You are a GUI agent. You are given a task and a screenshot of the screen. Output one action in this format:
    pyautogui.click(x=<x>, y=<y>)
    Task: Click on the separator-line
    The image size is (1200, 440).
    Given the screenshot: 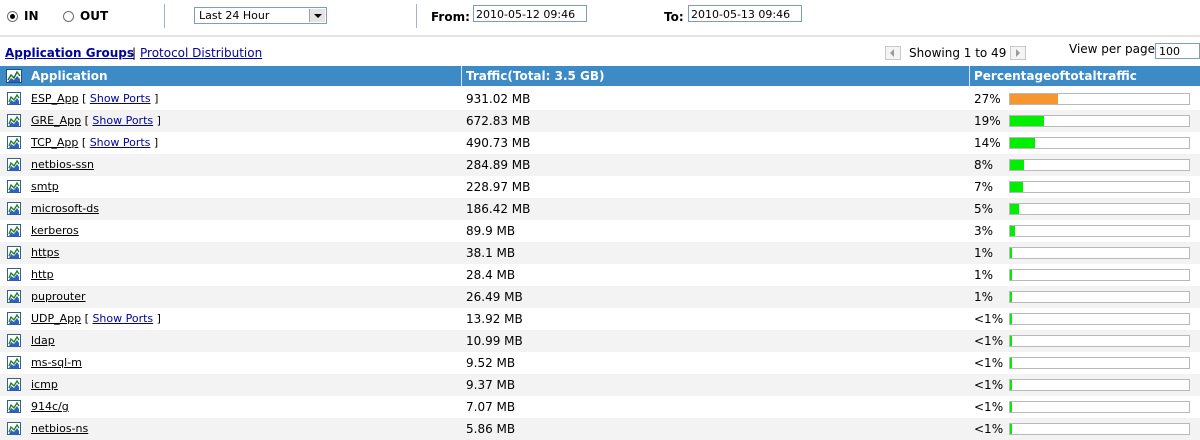 What is the action you would take?
    pyautogui.click(x=600, y=36)
    